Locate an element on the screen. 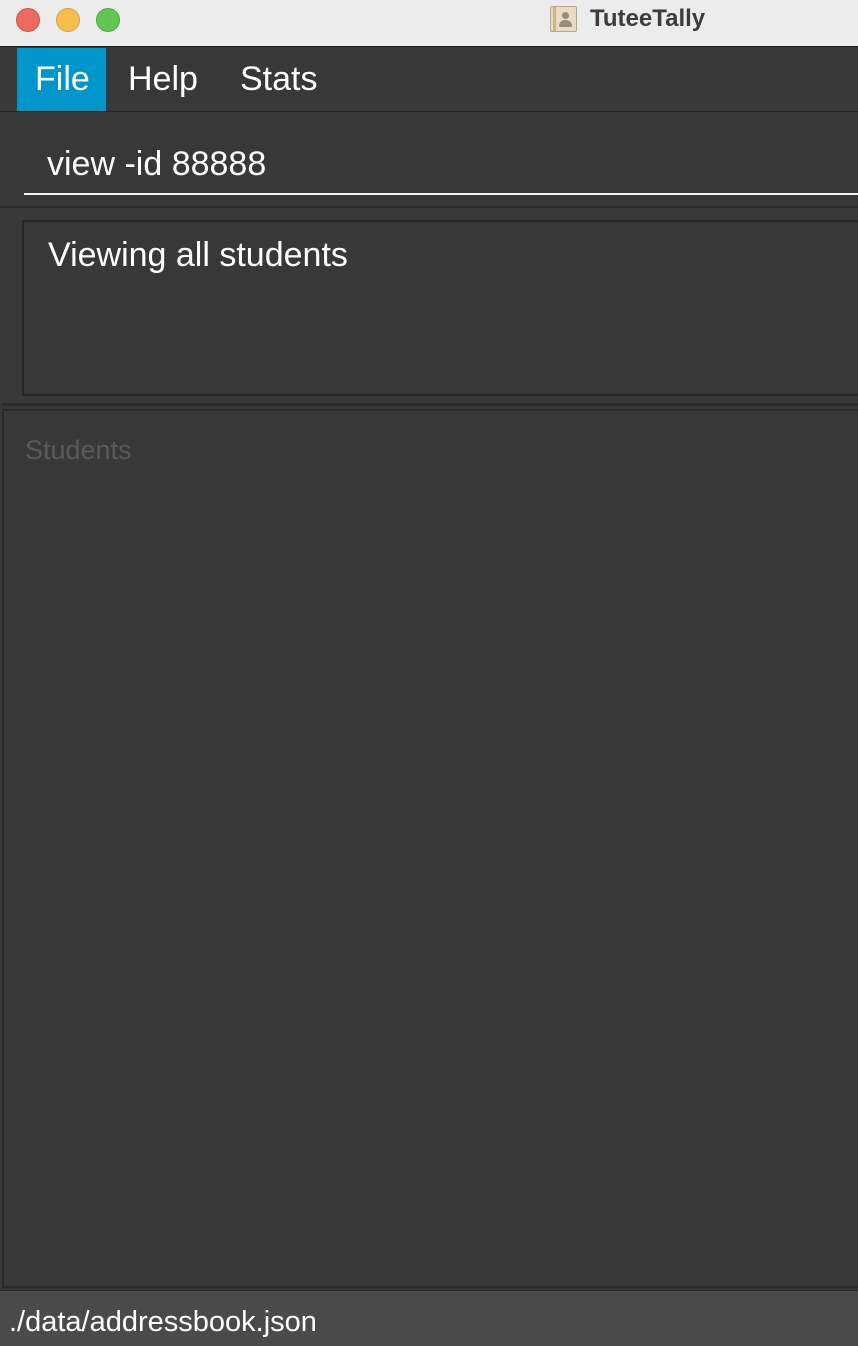 The image size is (858, 1346). command-input is located at coordinates (441, 154).